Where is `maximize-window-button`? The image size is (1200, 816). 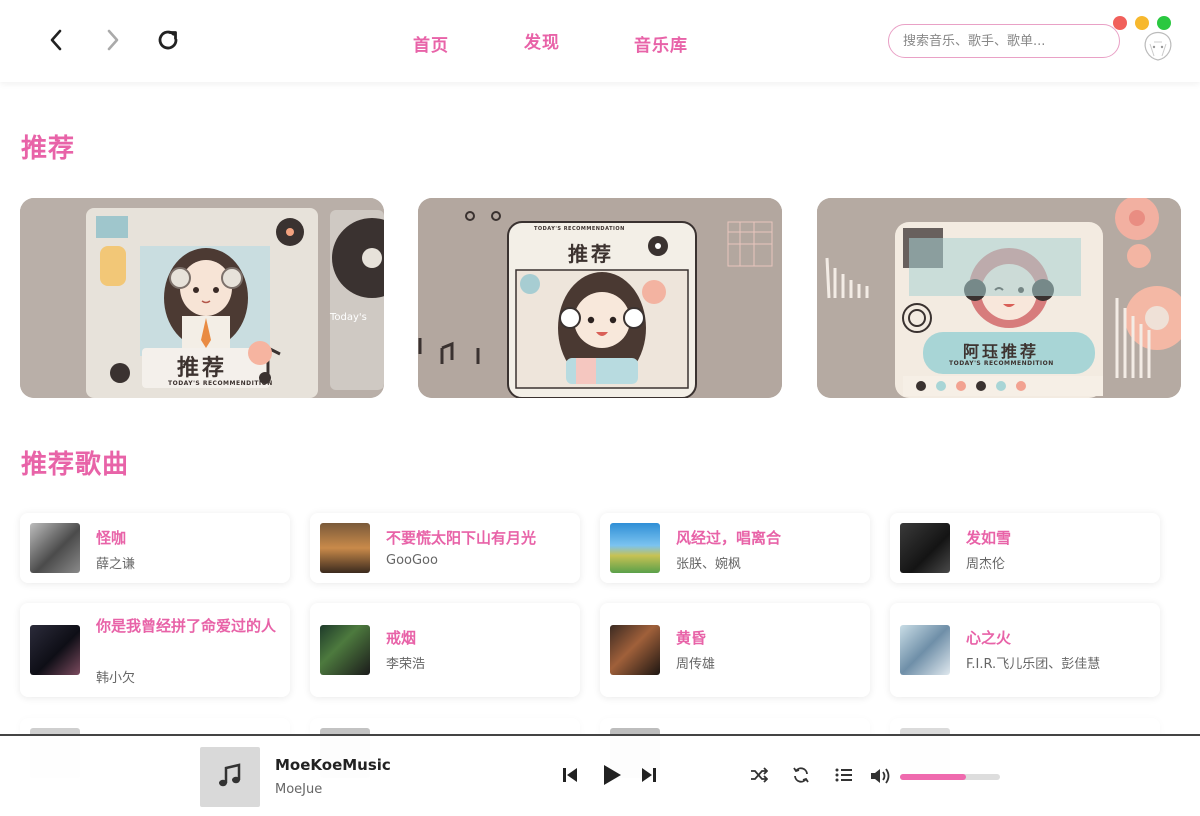 maximize-window-button is located at coordinates (1164, 23).